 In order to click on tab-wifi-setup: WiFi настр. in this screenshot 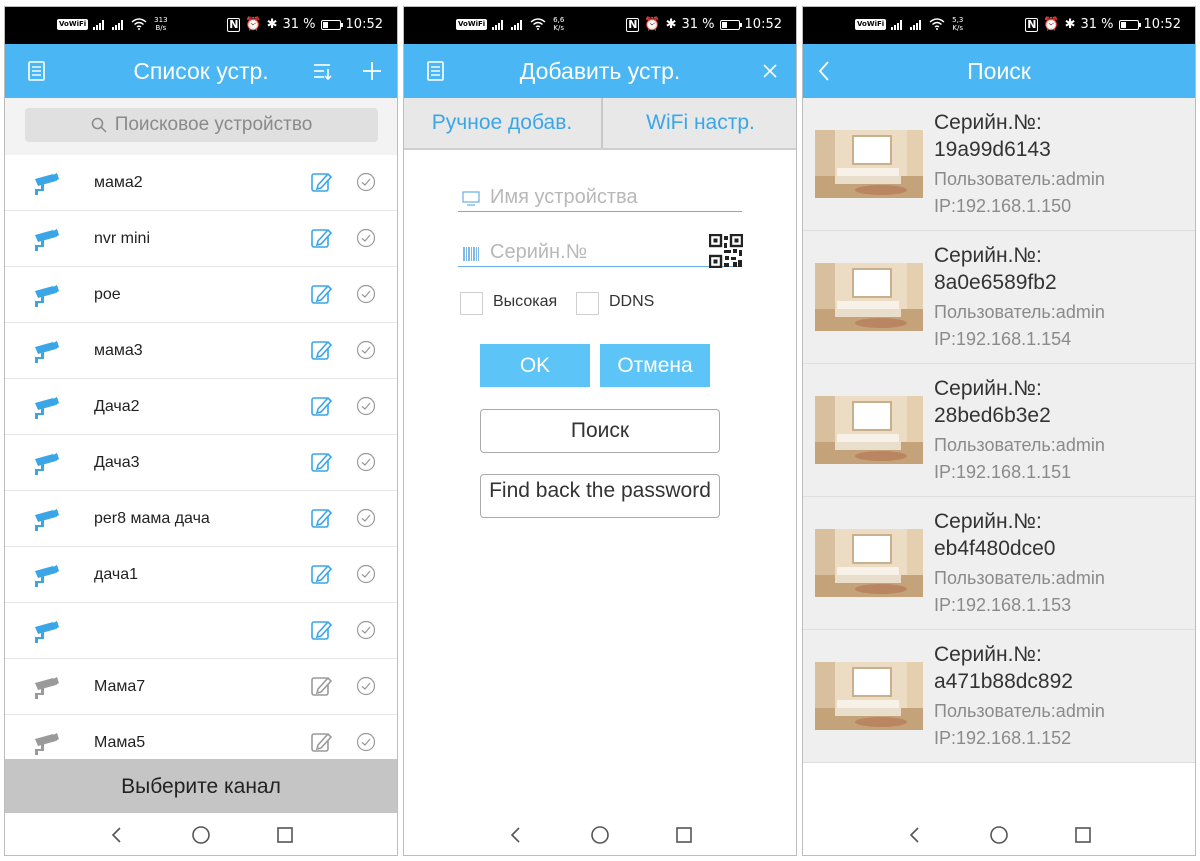, I will do `click(698, 123)`.